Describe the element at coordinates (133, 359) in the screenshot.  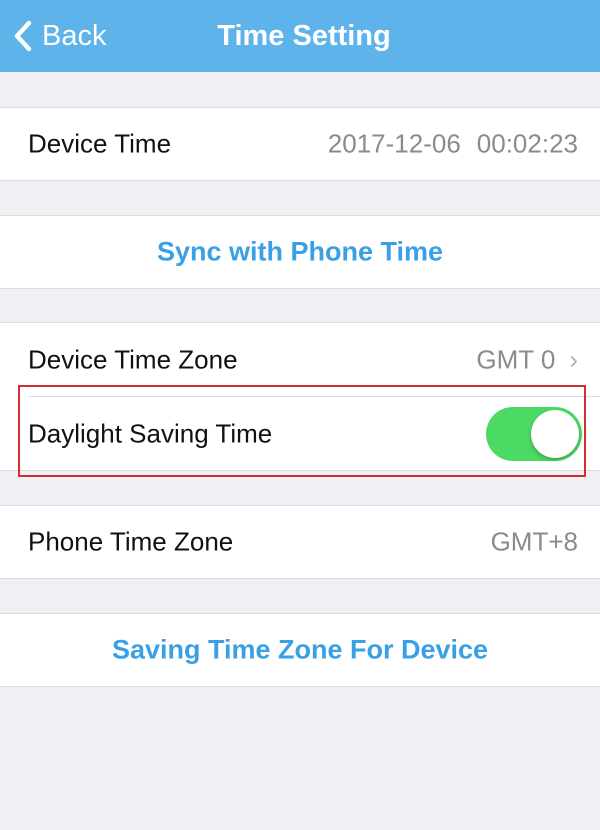
I see `device-time-zone-label: Device Time Zone` at that location.